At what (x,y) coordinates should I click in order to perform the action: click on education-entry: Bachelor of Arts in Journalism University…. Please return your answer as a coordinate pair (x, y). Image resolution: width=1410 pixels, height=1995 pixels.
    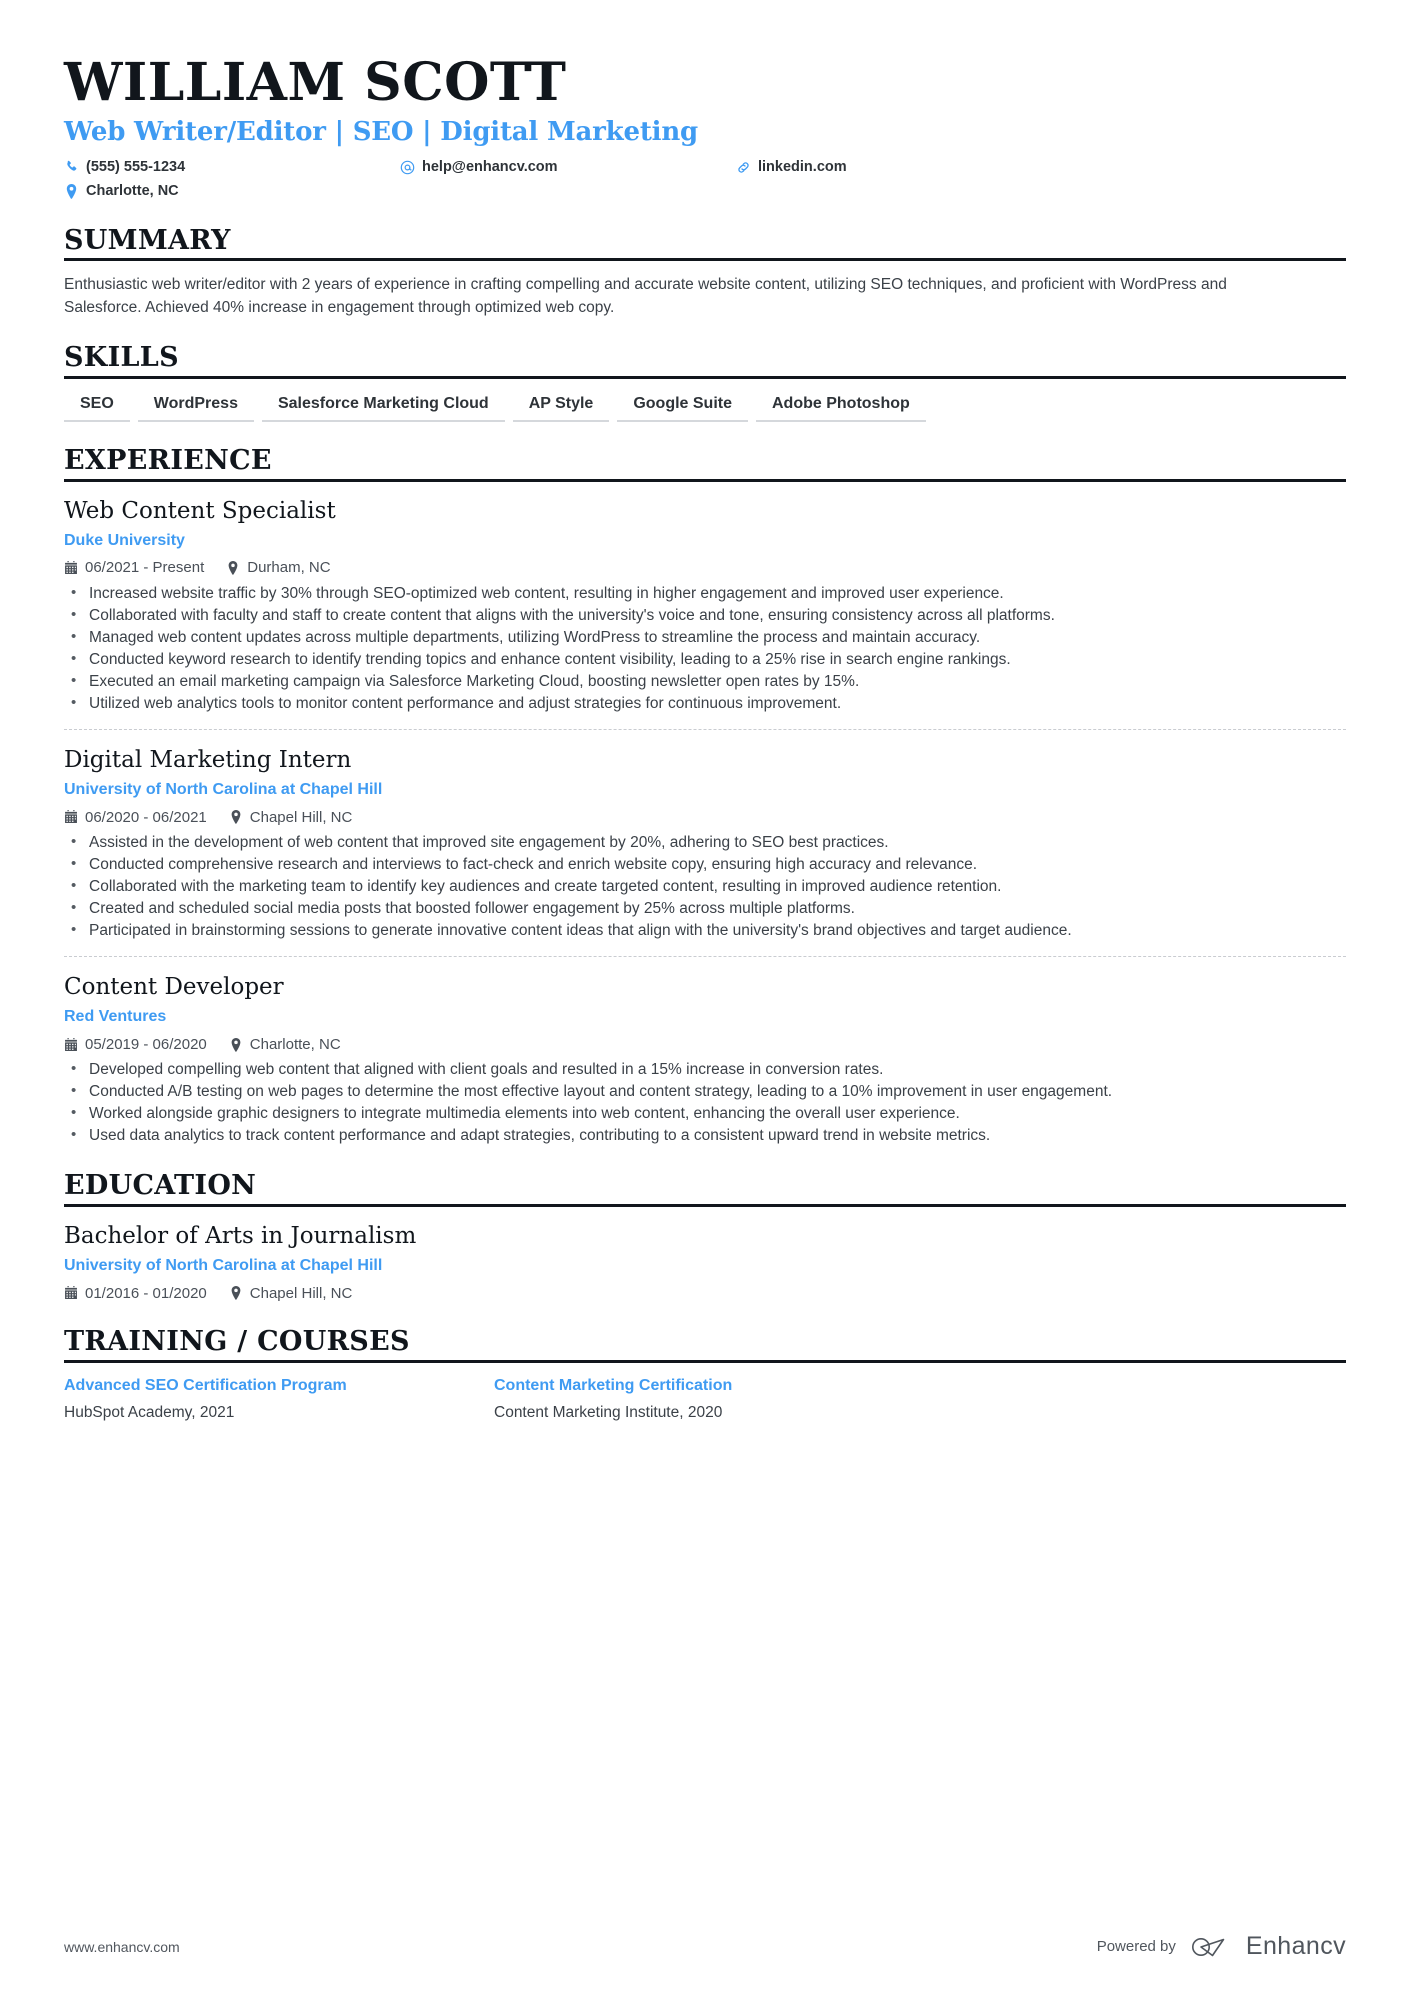
    Looking at the image, I should click on (705, 1261).